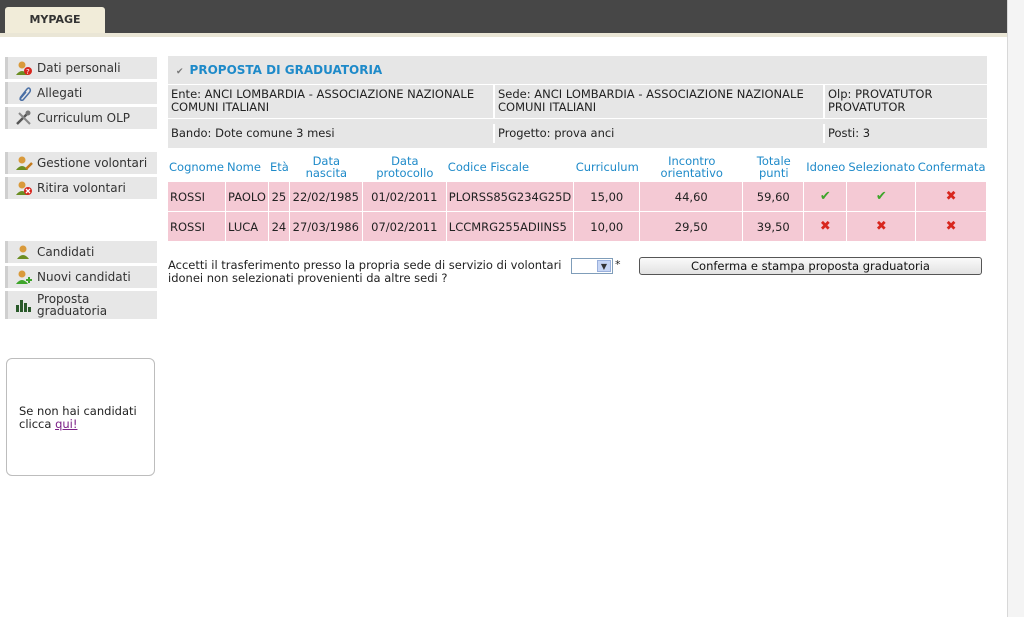 This screenshot has height=617, width=1024. I want to click on cell-idoneo: ✖, so click(826, 227).